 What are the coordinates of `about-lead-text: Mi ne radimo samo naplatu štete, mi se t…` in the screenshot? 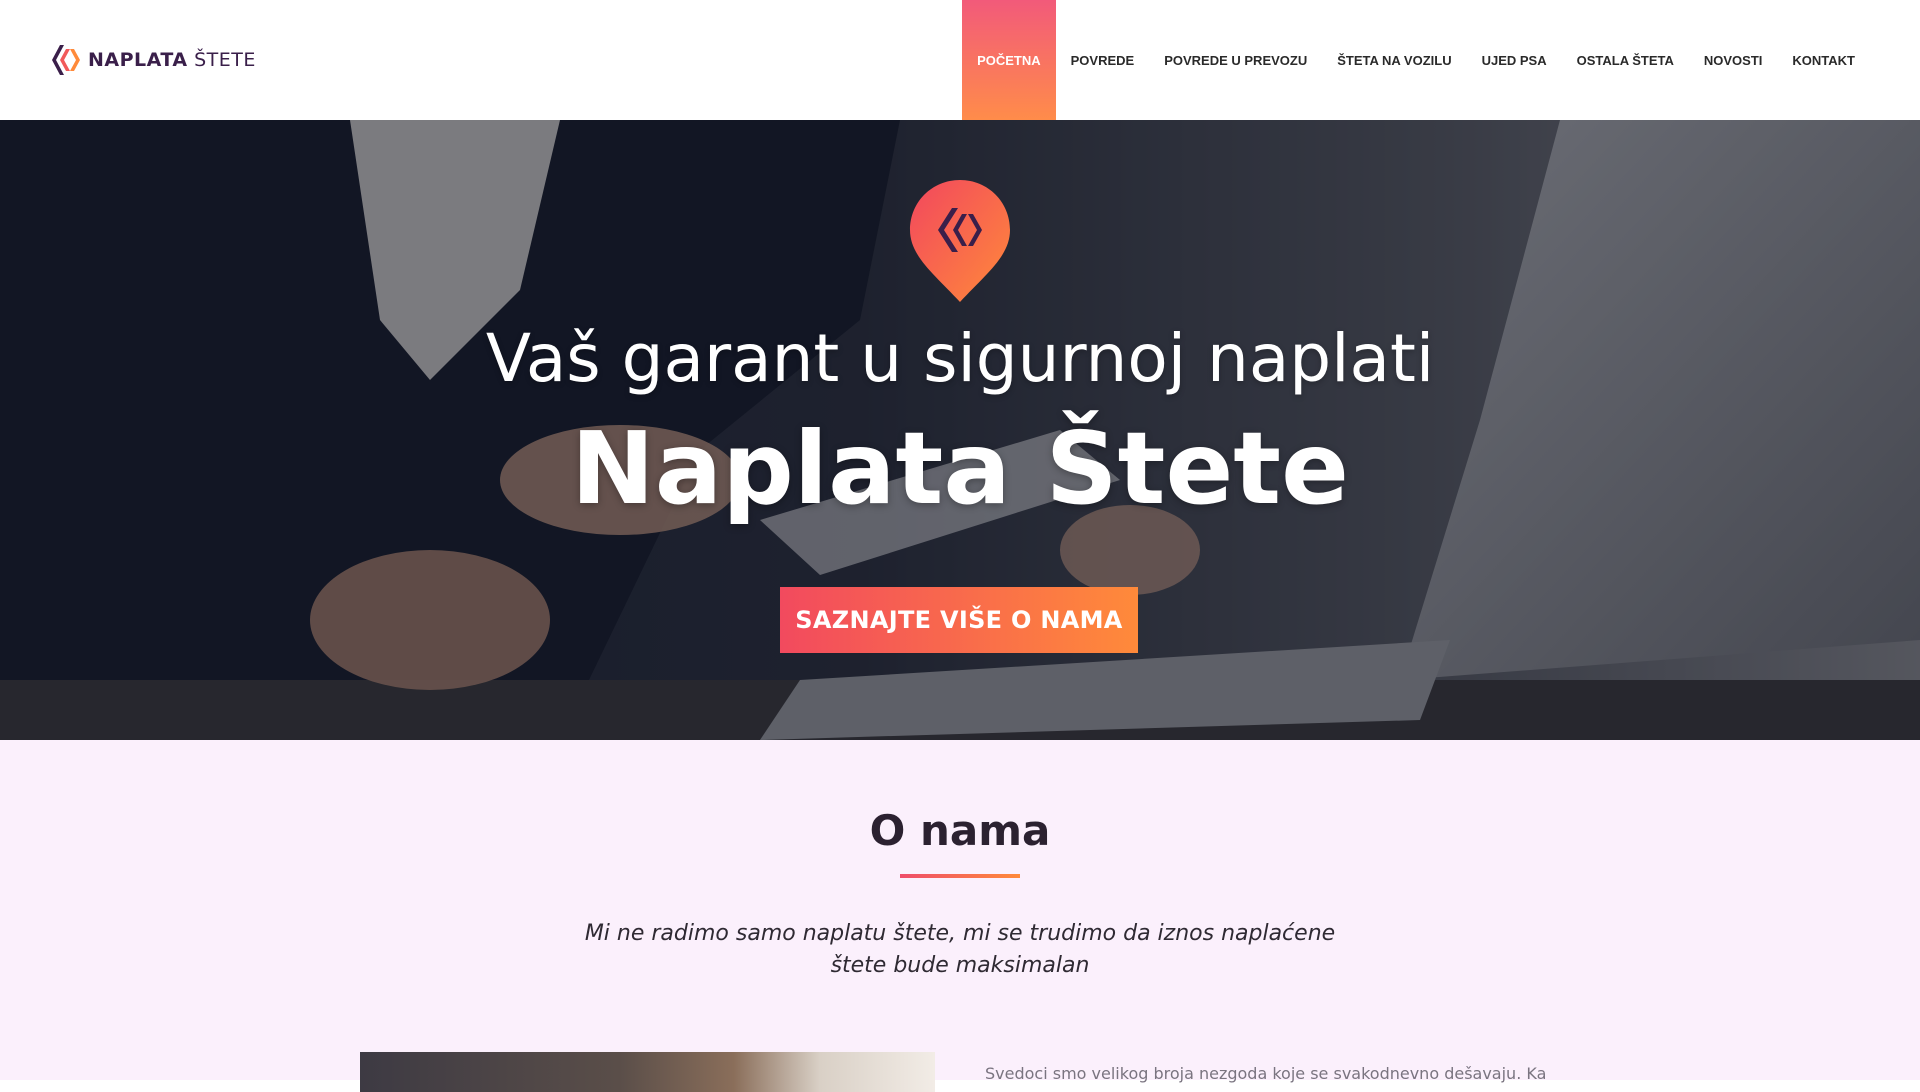 It's located at (960, 949).